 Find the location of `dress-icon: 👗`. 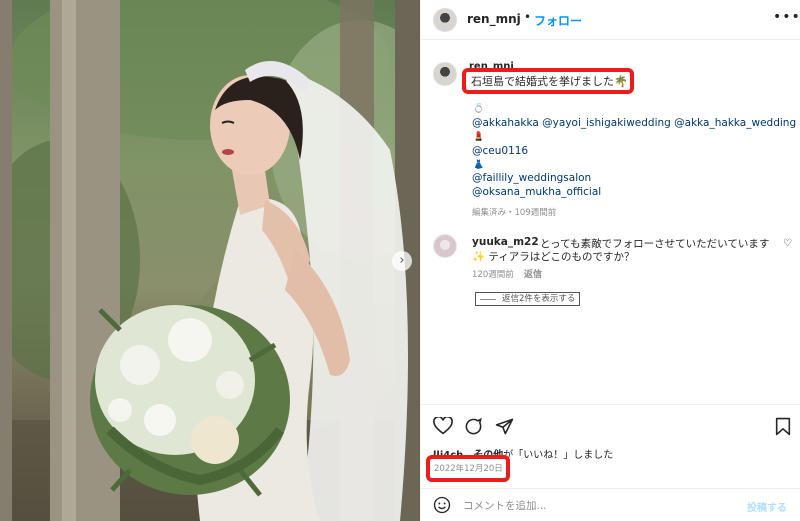

dress-icon: 👗 is located at coordinates (479, 165).